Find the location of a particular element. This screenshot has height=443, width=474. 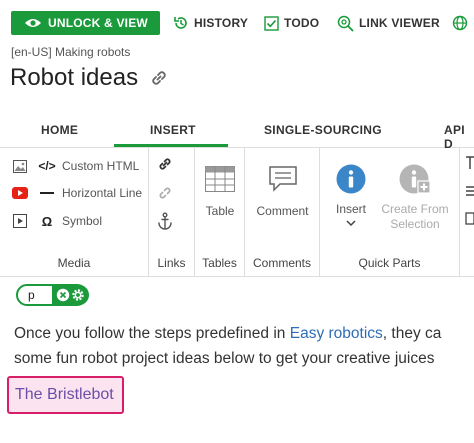

selection-label: Selection is located at coordinates (415, 224).